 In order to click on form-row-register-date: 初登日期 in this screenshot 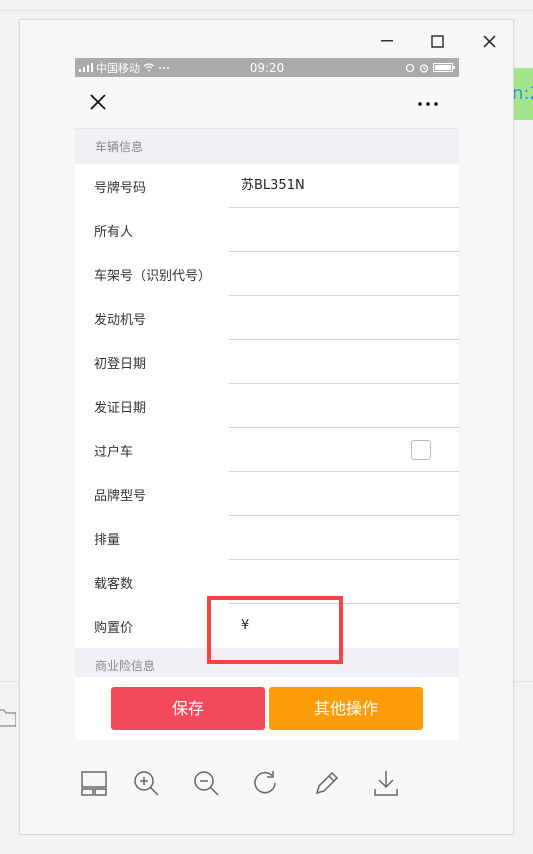, I will do `click(267, 362)`.